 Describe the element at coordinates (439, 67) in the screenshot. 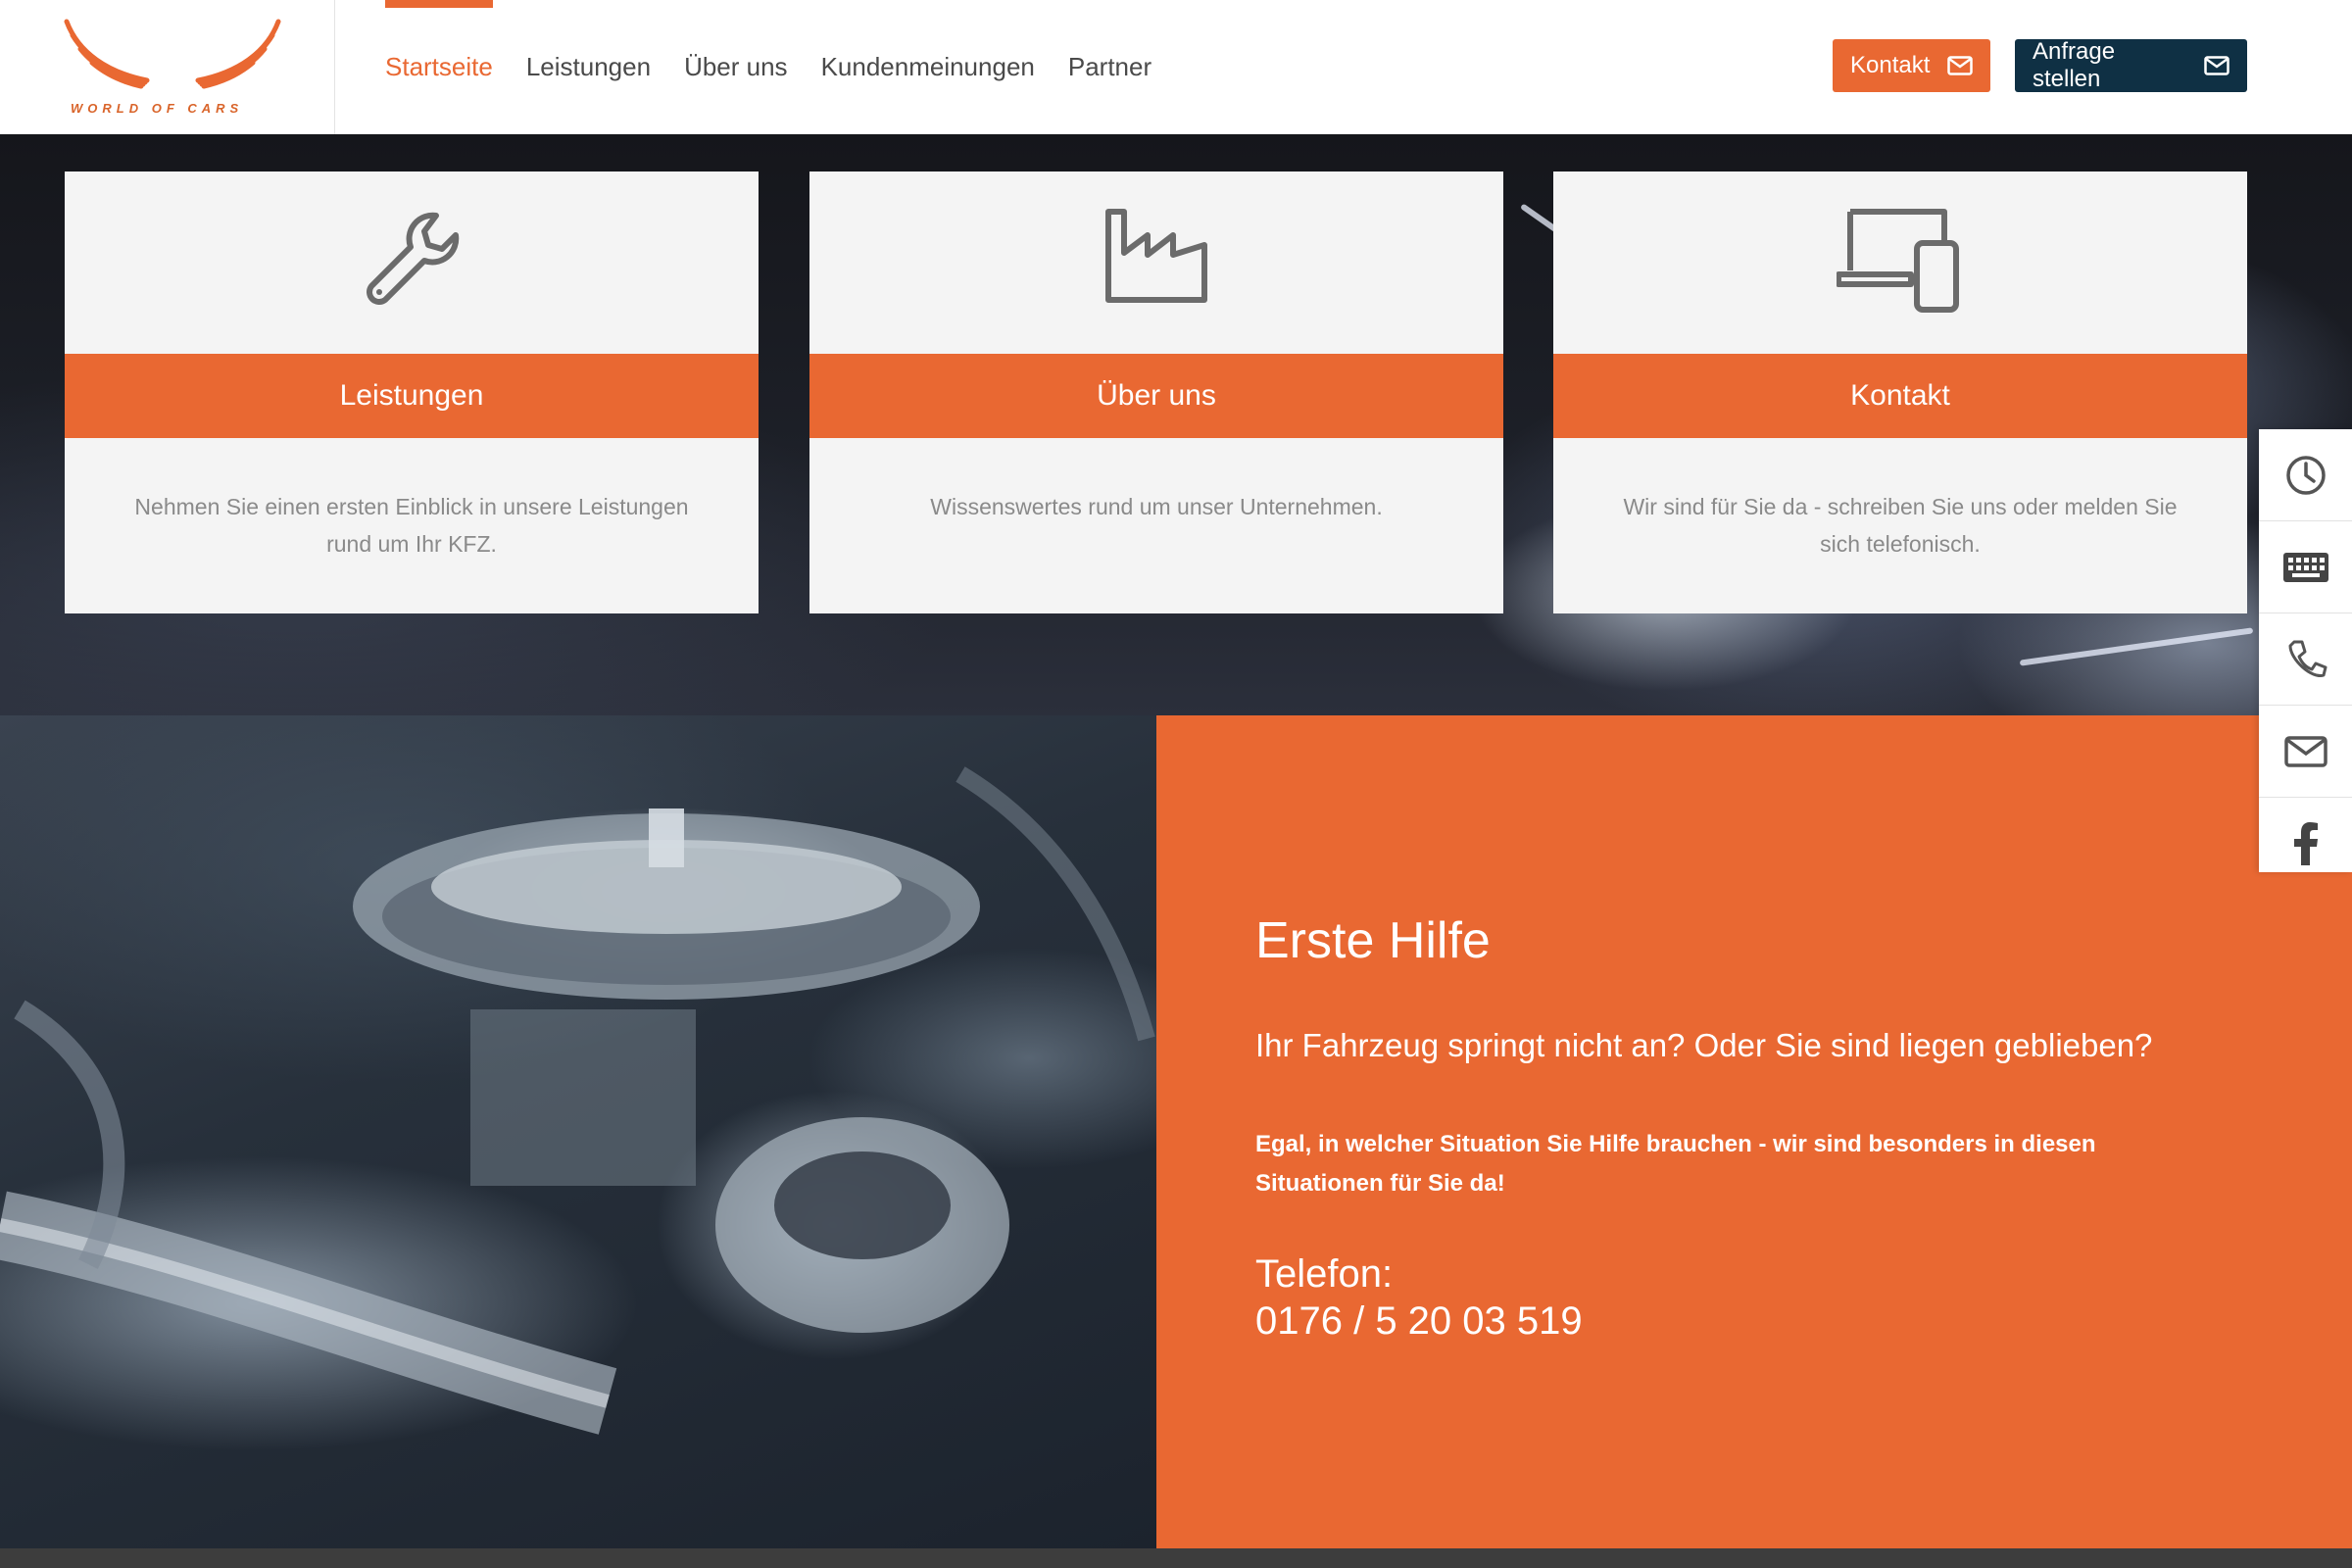

I see `nav-item-startseite: Startseite` at that location.